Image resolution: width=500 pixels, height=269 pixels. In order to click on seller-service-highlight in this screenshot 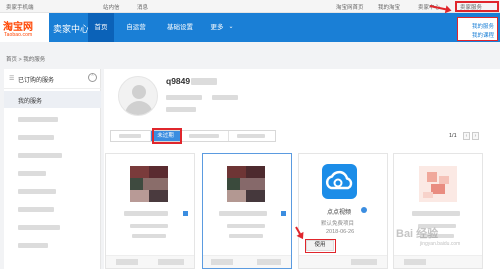, I will do `click(477, 6)`.